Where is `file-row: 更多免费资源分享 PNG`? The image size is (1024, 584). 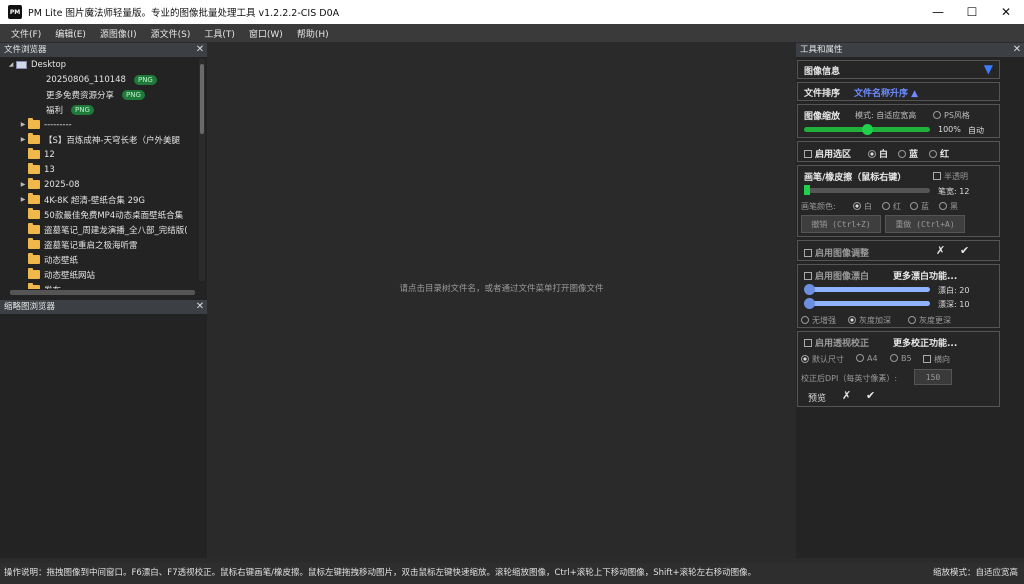 file-row: 更多免费资源分享 PNG is located at coordinates (103, 94).